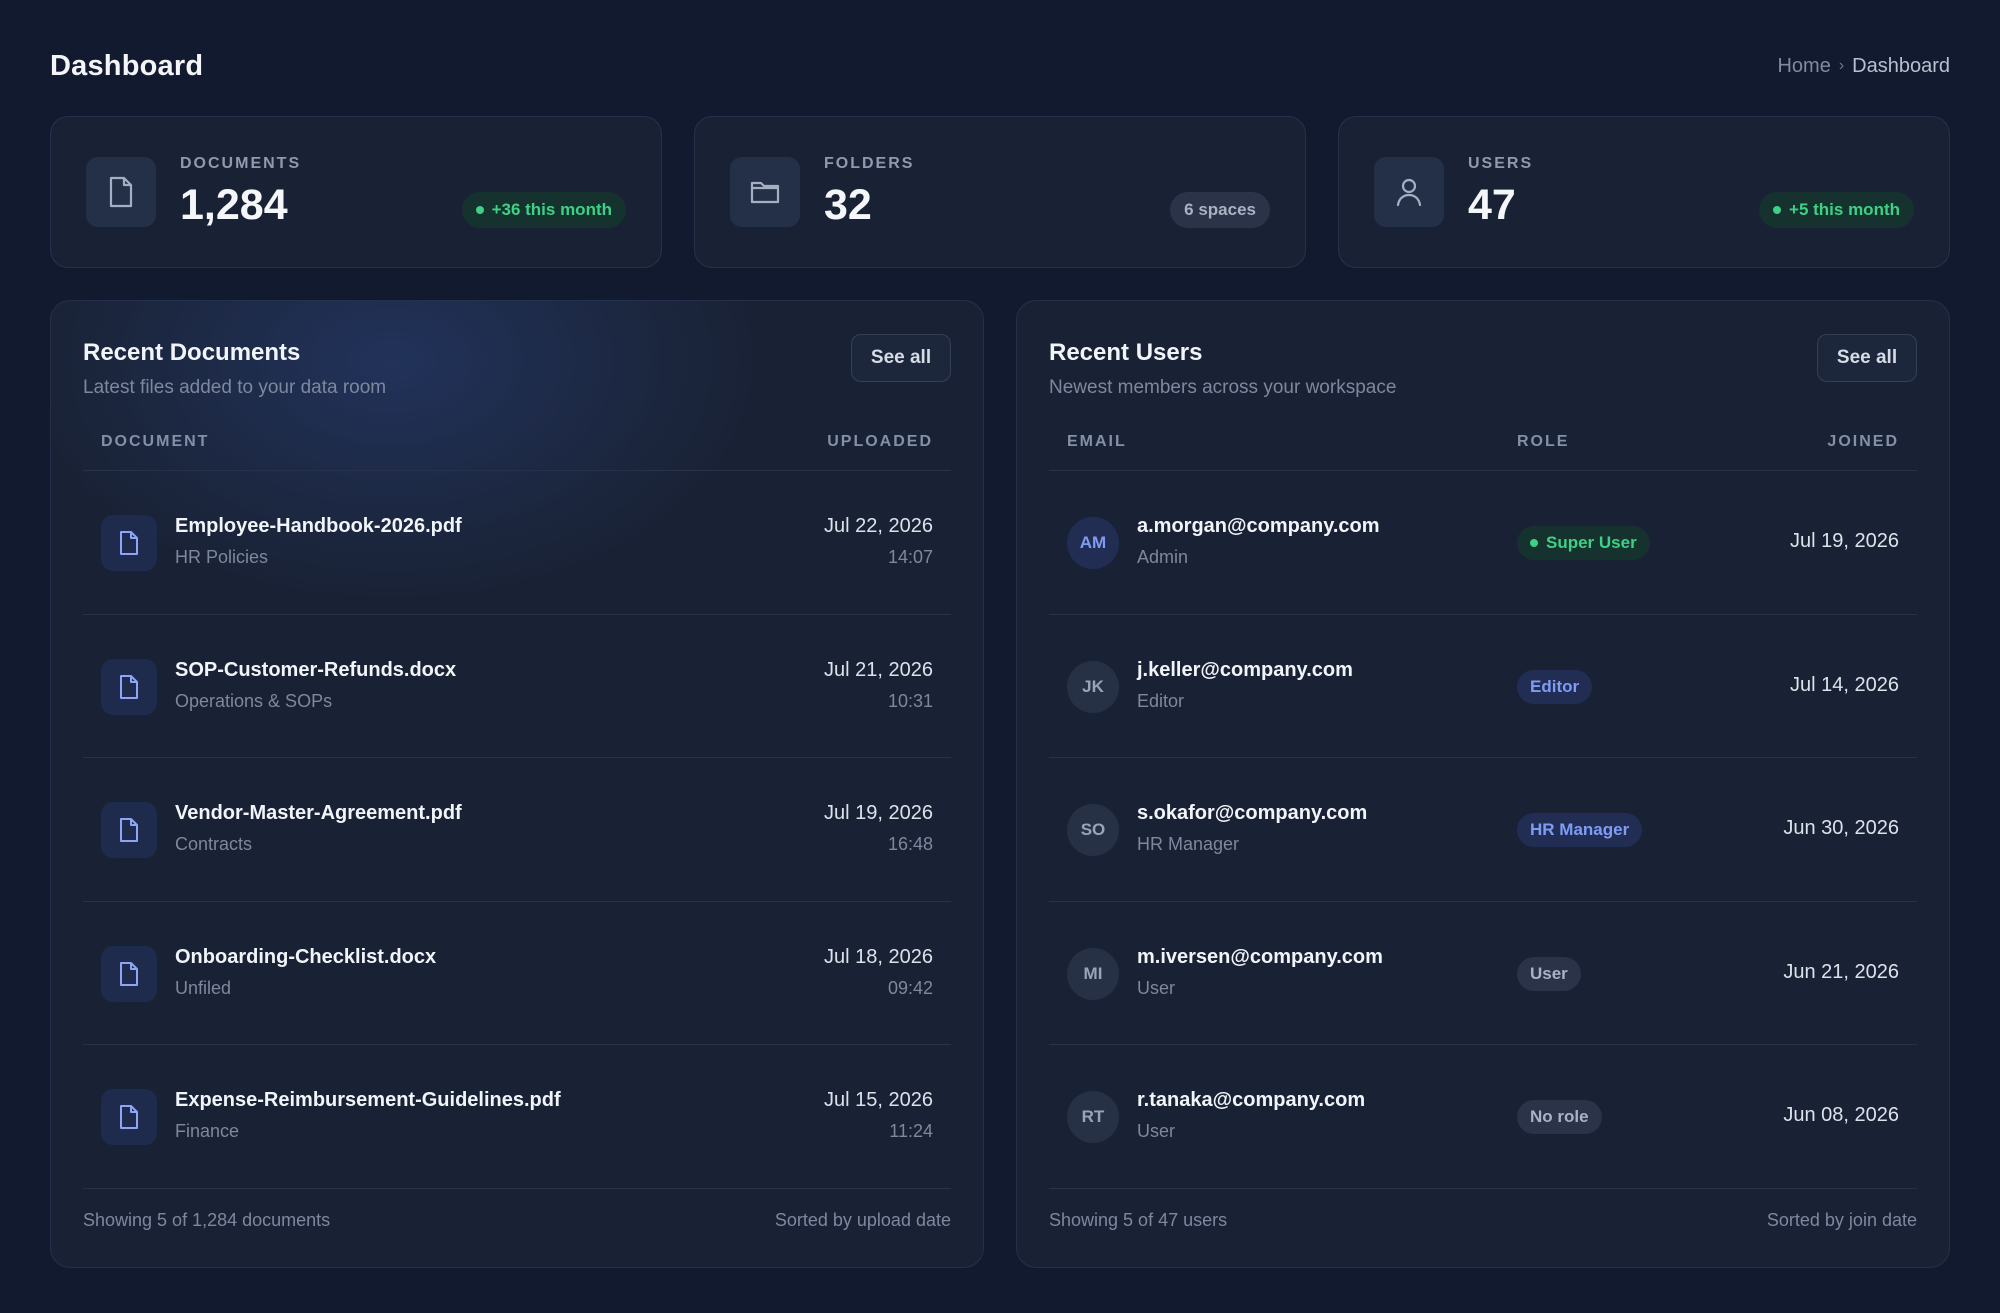 The image size is (2000, 1313). What do you see at coordinates (1093, 973) in the screenshot?
I see `avatar: MI` at bounding box center [1093, 973].